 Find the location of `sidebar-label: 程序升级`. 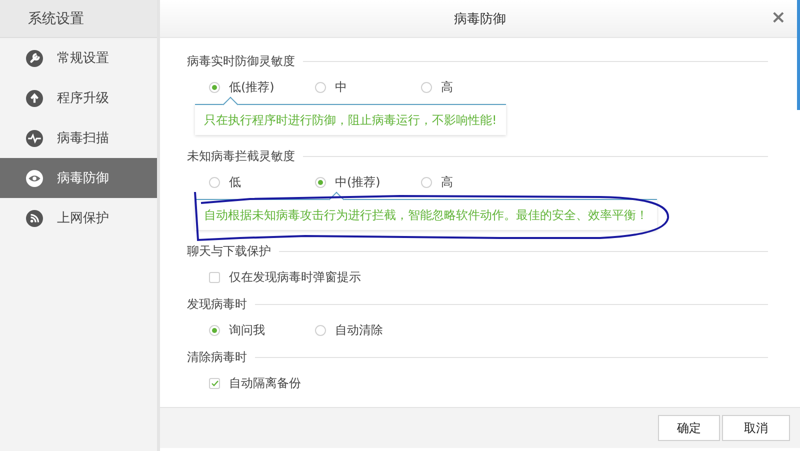

sidebar-label: 程序升级 is located at coordinates (83, 98).